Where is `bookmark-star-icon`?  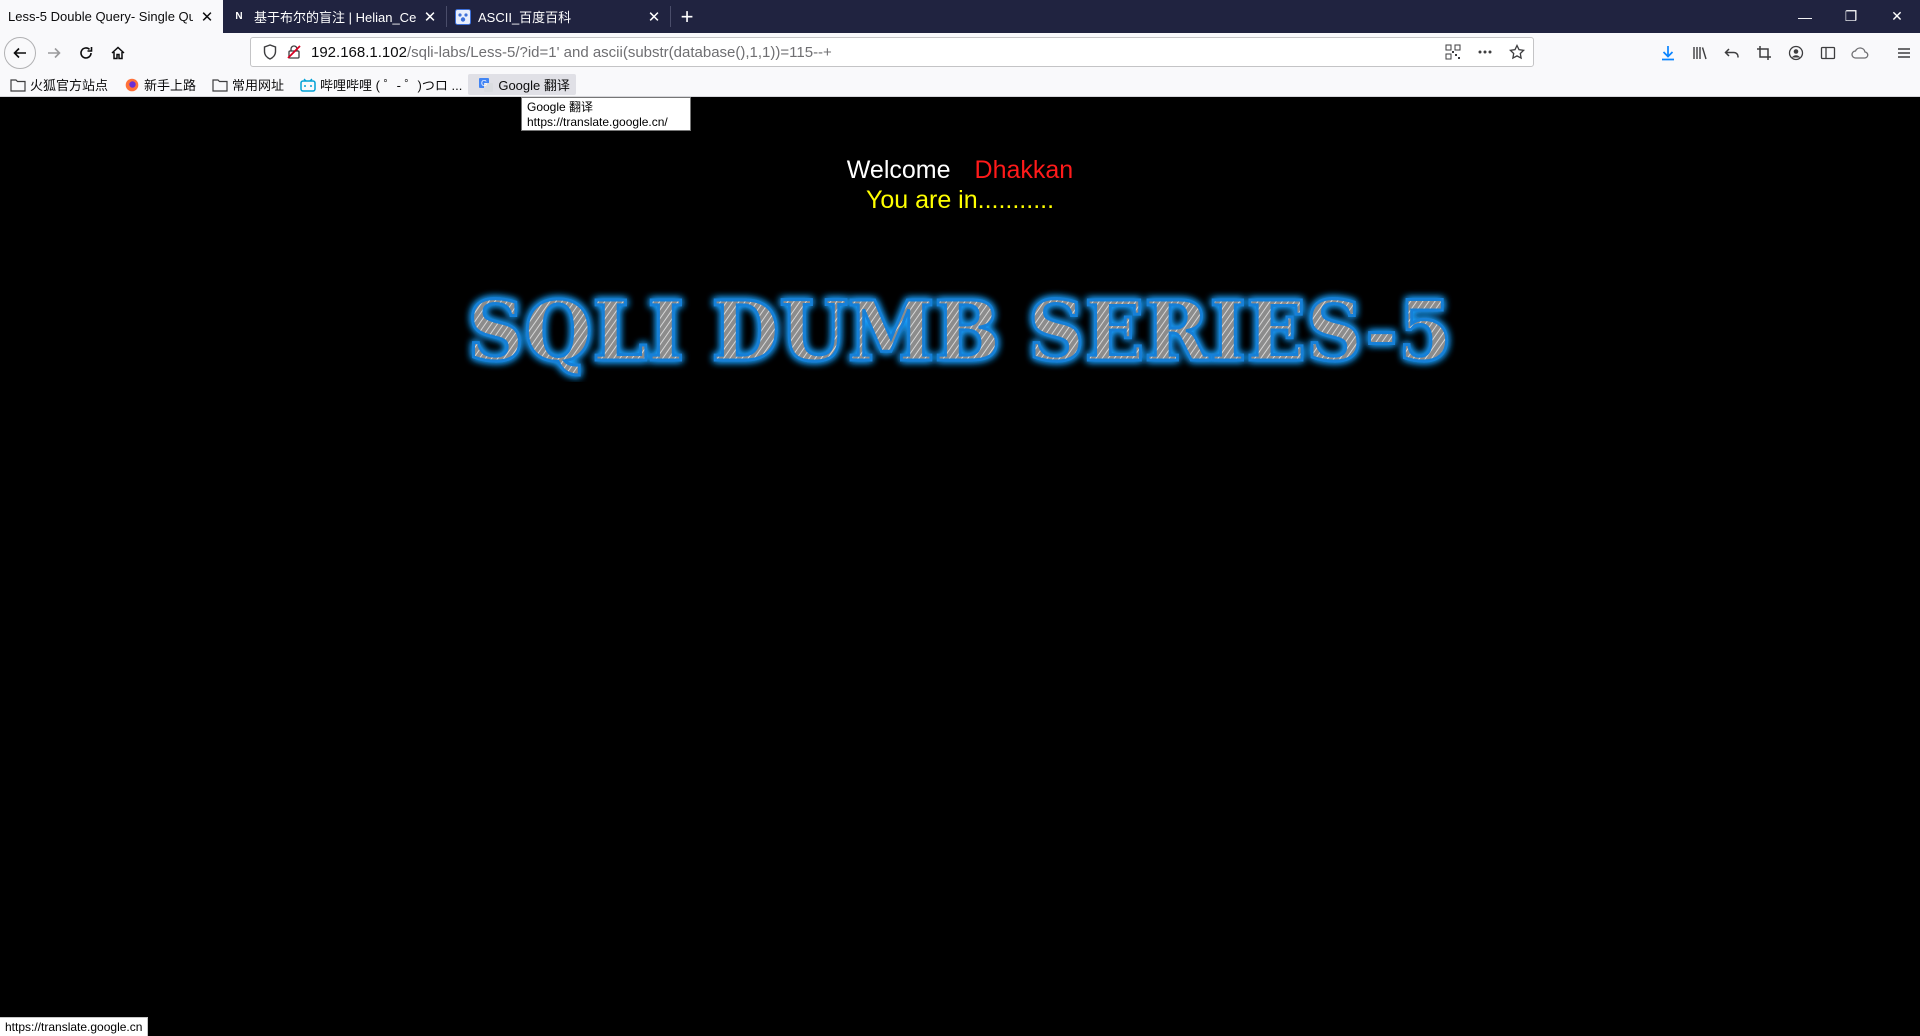 bookmark-star-icon is located at coordinates (1517, 52).